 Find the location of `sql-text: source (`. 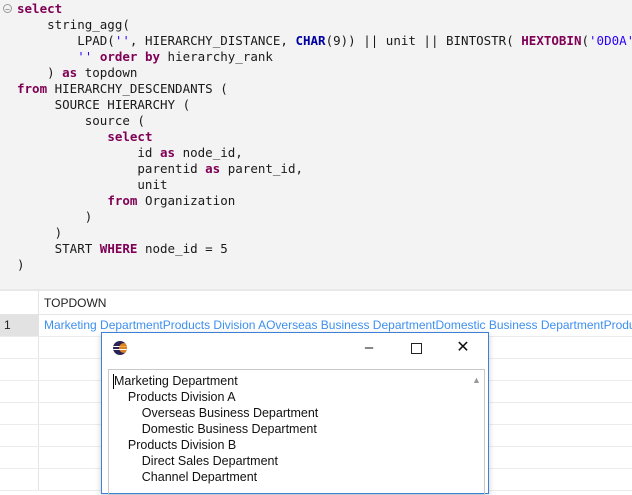

sql-text: source ( is located at coordinates (81, 120).